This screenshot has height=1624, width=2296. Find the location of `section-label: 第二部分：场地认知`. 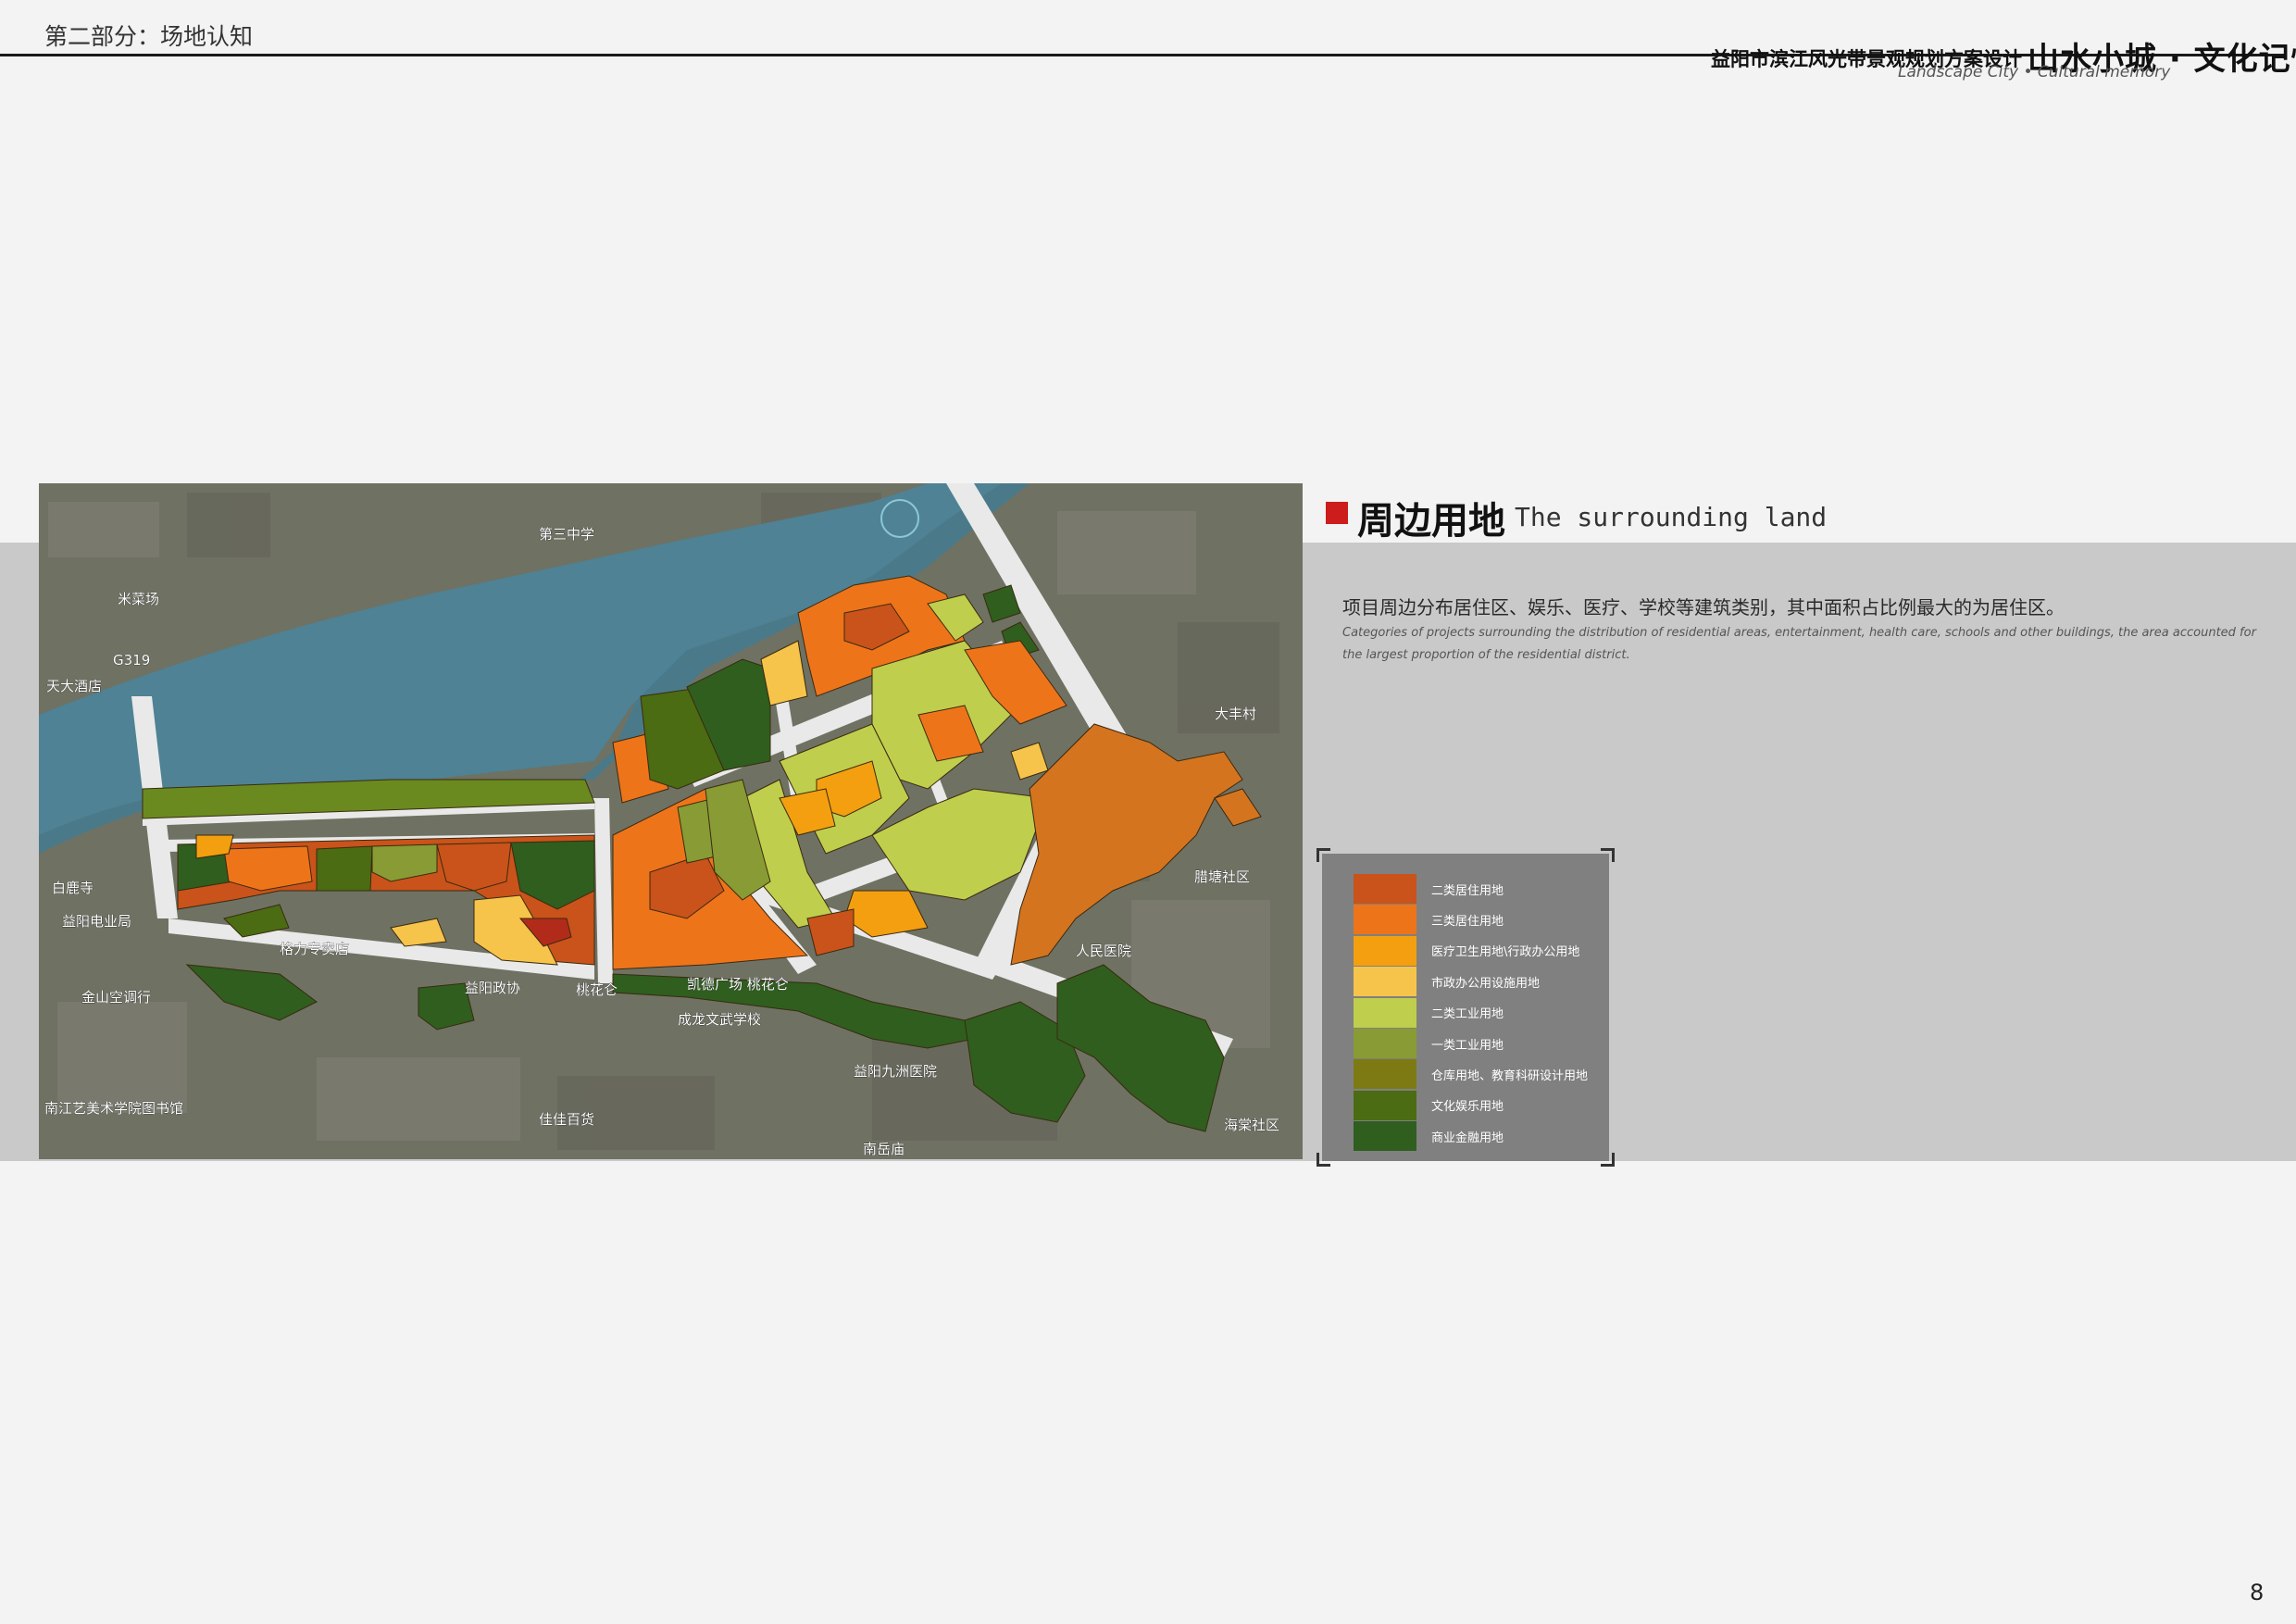

section-label: 第二部分：场地认知 is located at coordinates (149, 36).